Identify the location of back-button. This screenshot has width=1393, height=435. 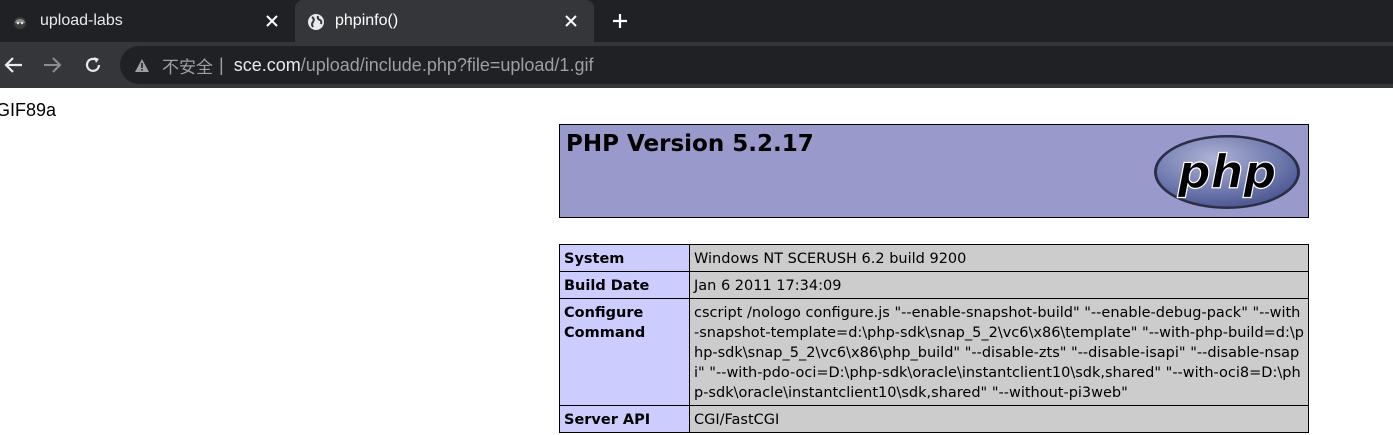
(14, 65).